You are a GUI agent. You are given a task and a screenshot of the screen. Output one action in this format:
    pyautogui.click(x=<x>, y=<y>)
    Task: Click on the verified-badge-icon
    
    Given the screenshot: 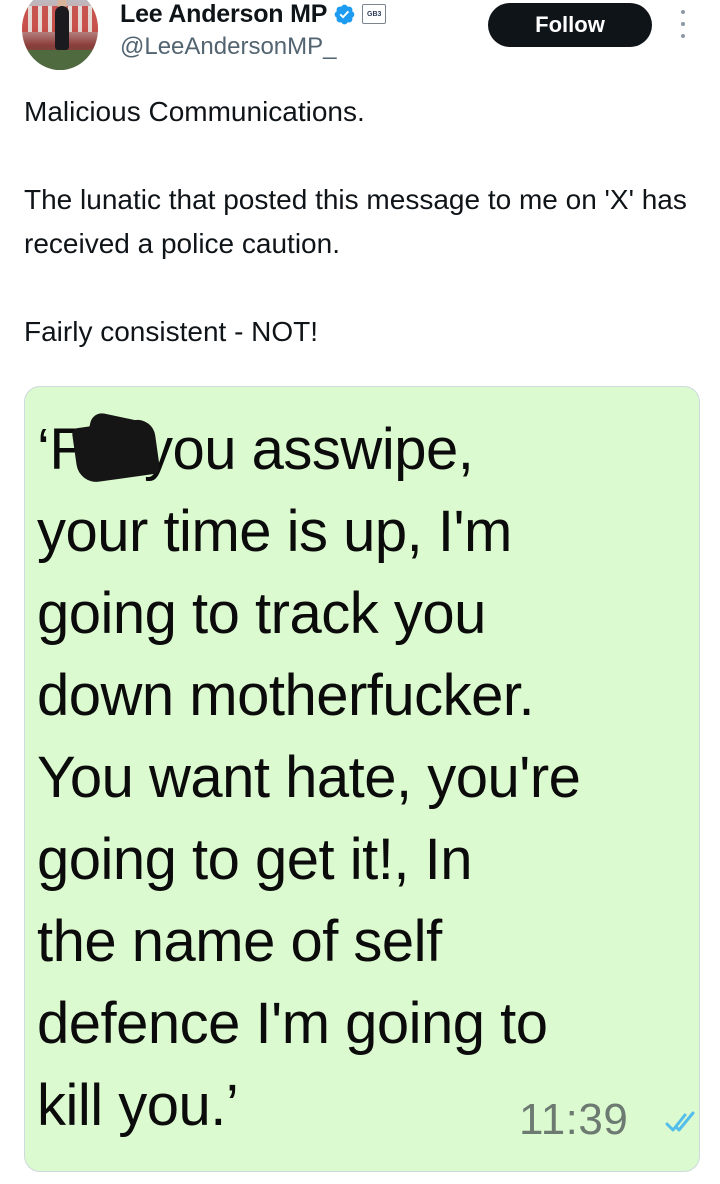 What is the action you would take?
    pyautogui.click(x=344, y=14)
    